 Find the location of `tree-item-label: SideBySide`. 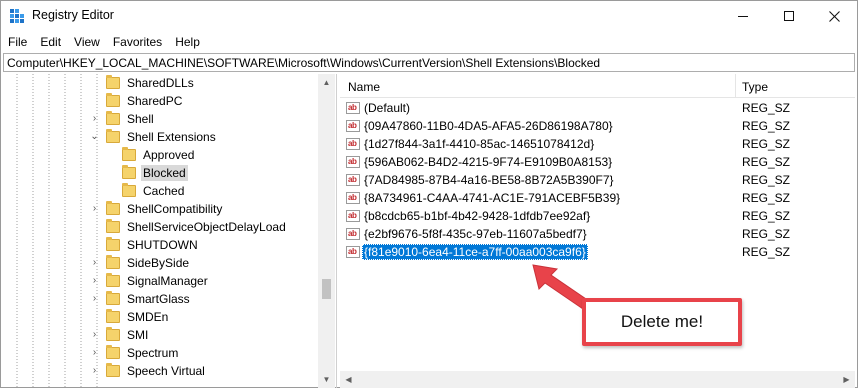

tree-item-label: SideBySide is located at coordinates (158, 263).